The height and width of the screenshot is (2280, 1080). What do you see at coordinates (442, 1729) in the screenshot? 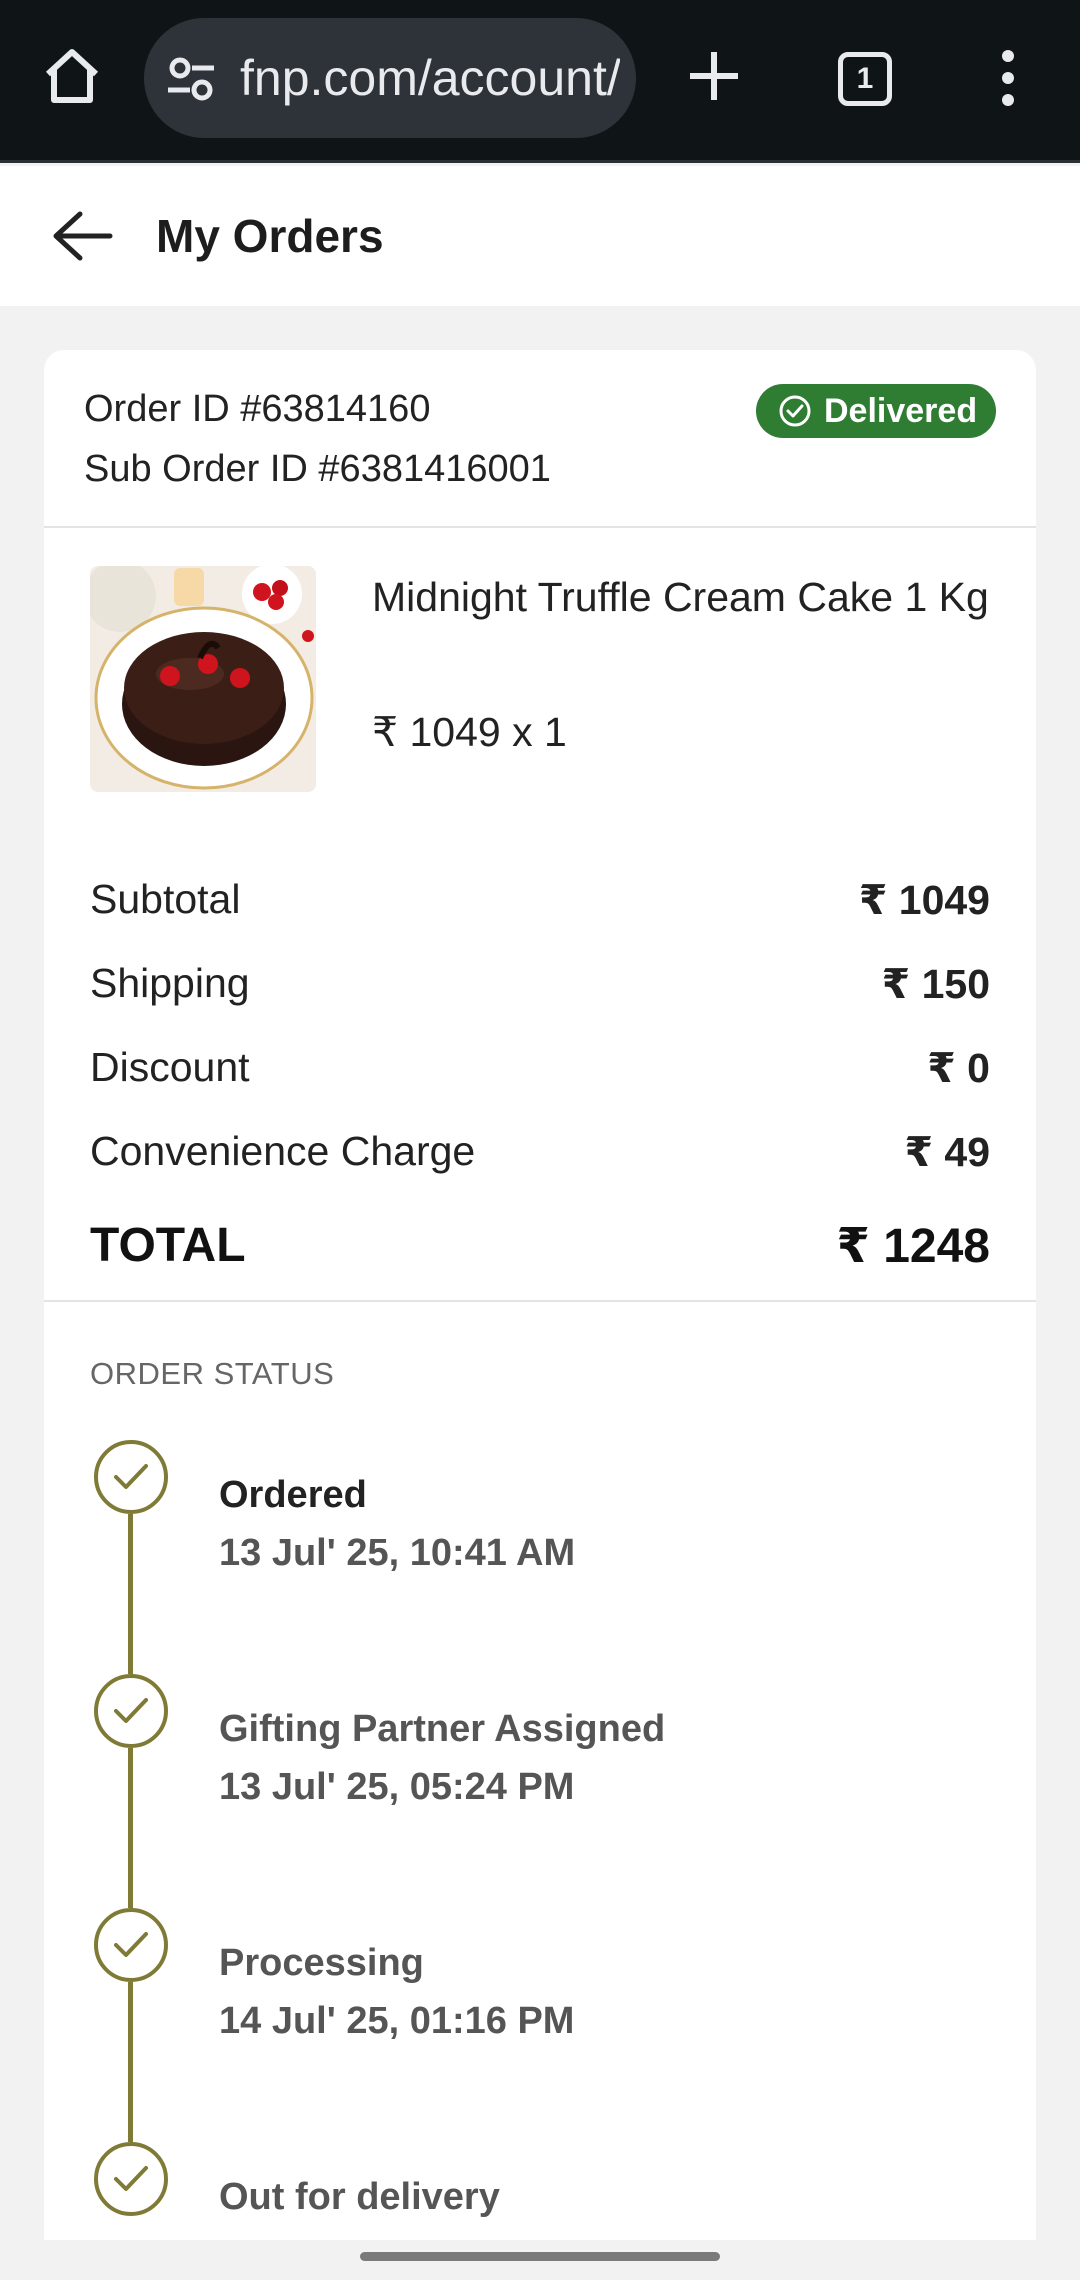
I see `timeline-step-label: Gifting Partner Assigned` at bounding box center [442, 1729].